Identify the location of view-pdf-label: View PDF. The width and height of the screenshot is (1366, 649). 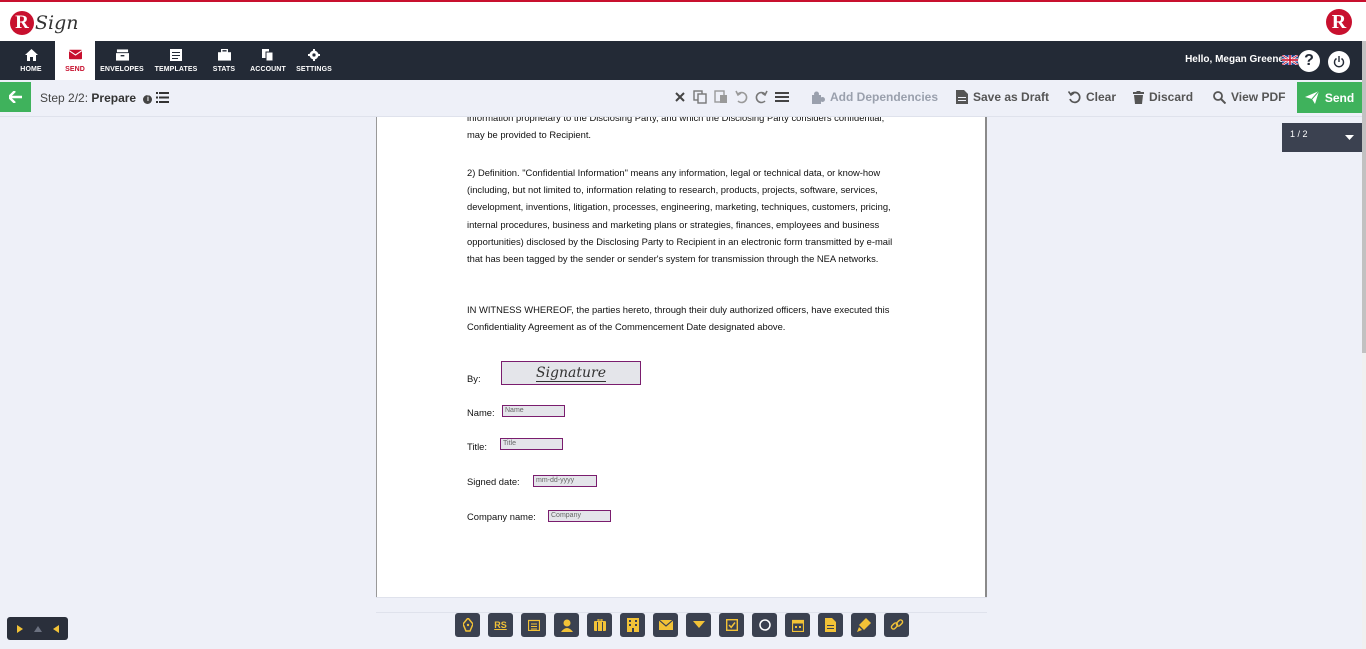
(1258, 97).